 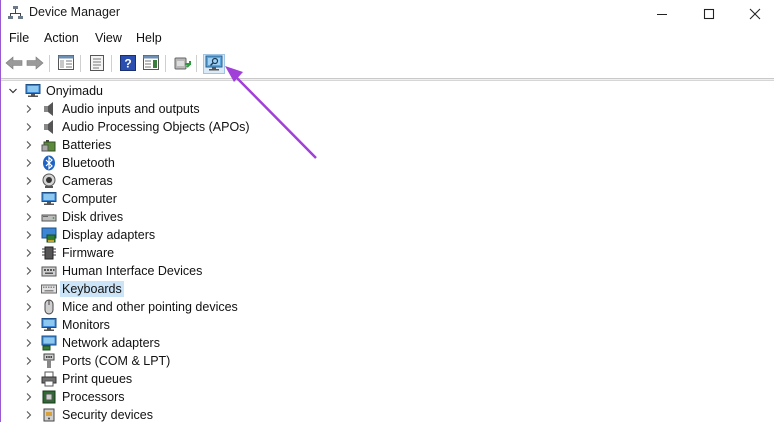 I want to click on menu-file: File, so click(x=19, y=38).